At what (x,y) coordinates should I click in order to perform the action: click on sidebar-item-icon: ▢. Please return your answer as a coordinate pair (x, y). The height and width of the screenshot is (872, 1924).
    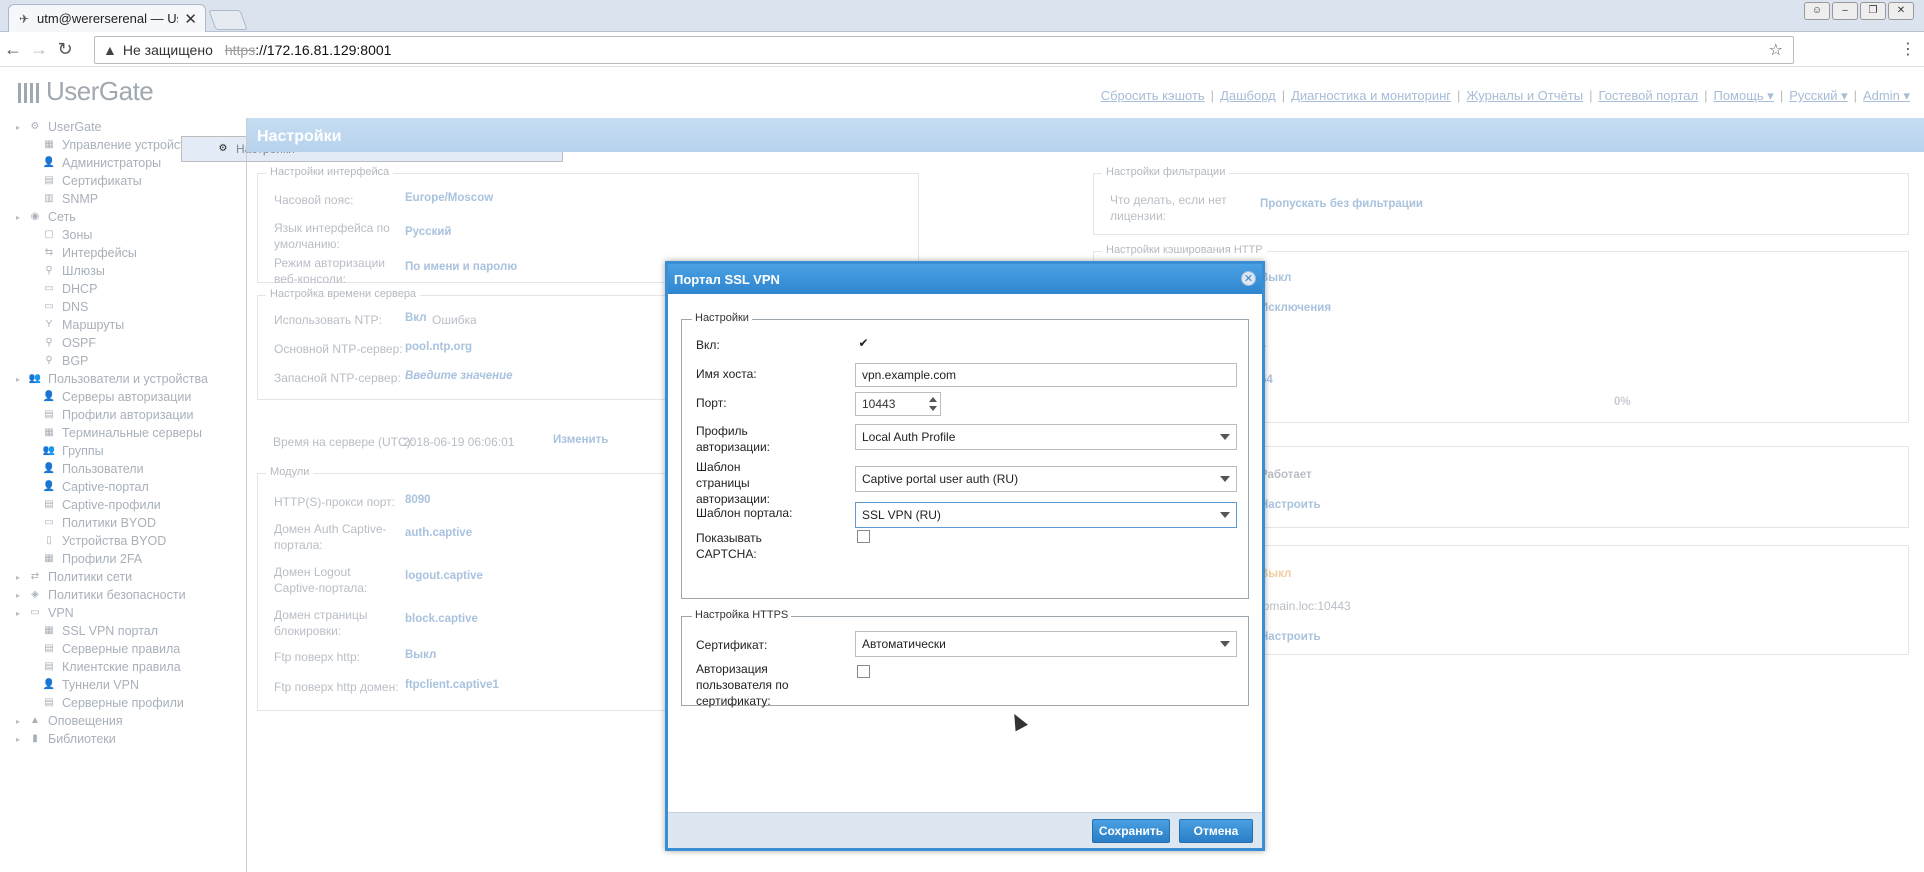
    Looking at the image, I should click on (49, 234).